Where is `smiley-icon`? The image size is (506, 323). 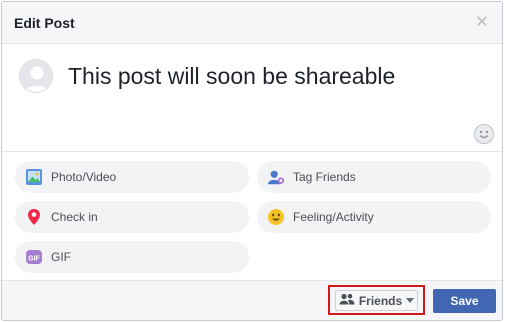
smiley-icon is located at coordinates (276, 217).